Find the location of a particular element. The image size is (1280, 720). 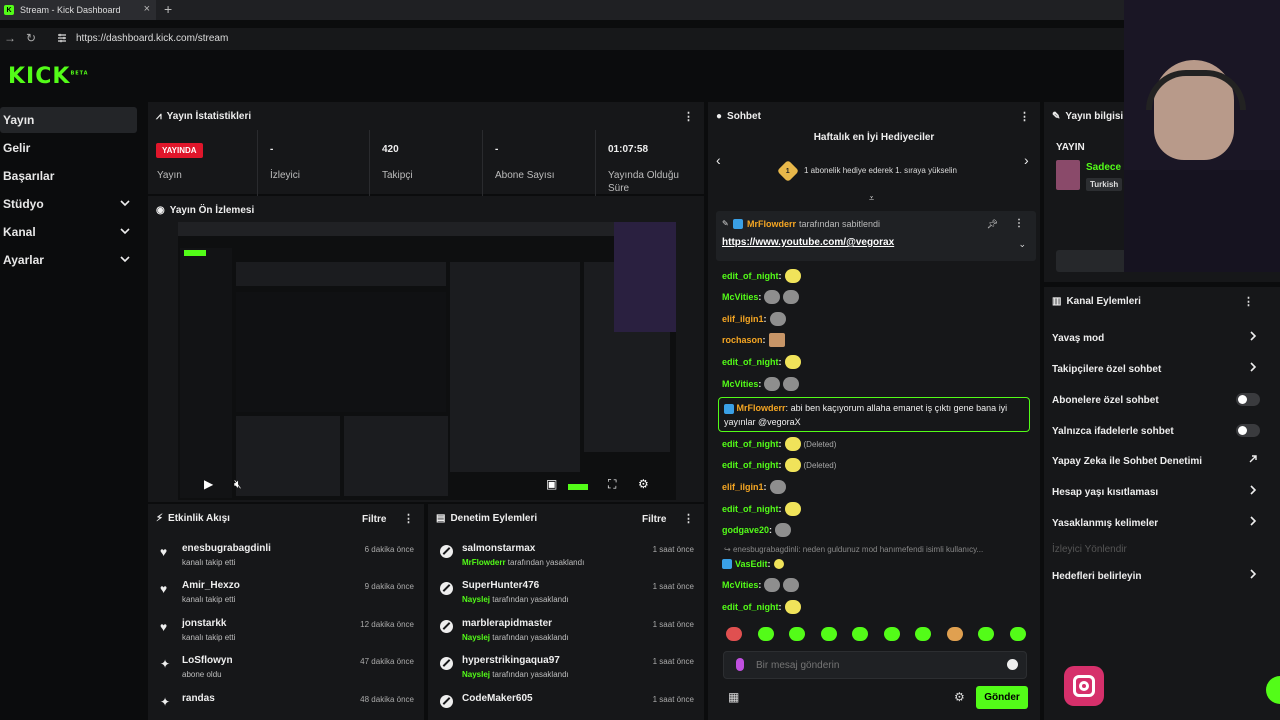

browser-tab: K Stream - Kick Dashboard × is located at coordinates (78, 10).